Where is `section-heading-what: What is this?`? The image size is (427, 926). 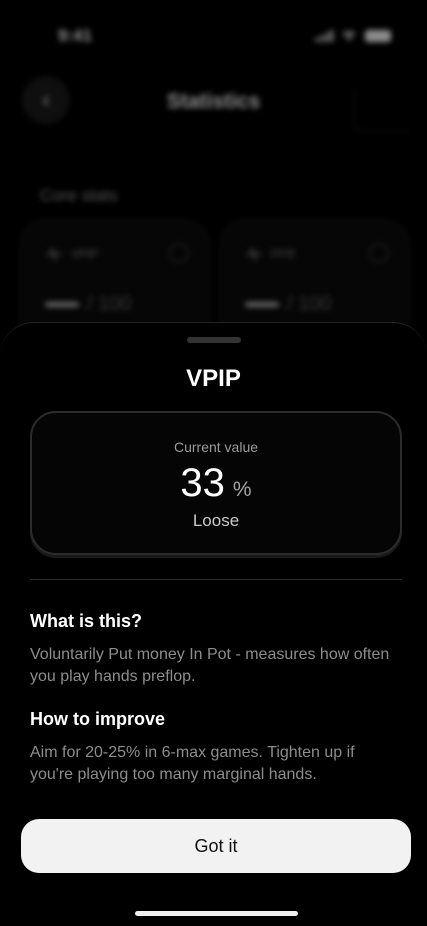
section-heading-what: What is this? is located at coordinates (86, 621).